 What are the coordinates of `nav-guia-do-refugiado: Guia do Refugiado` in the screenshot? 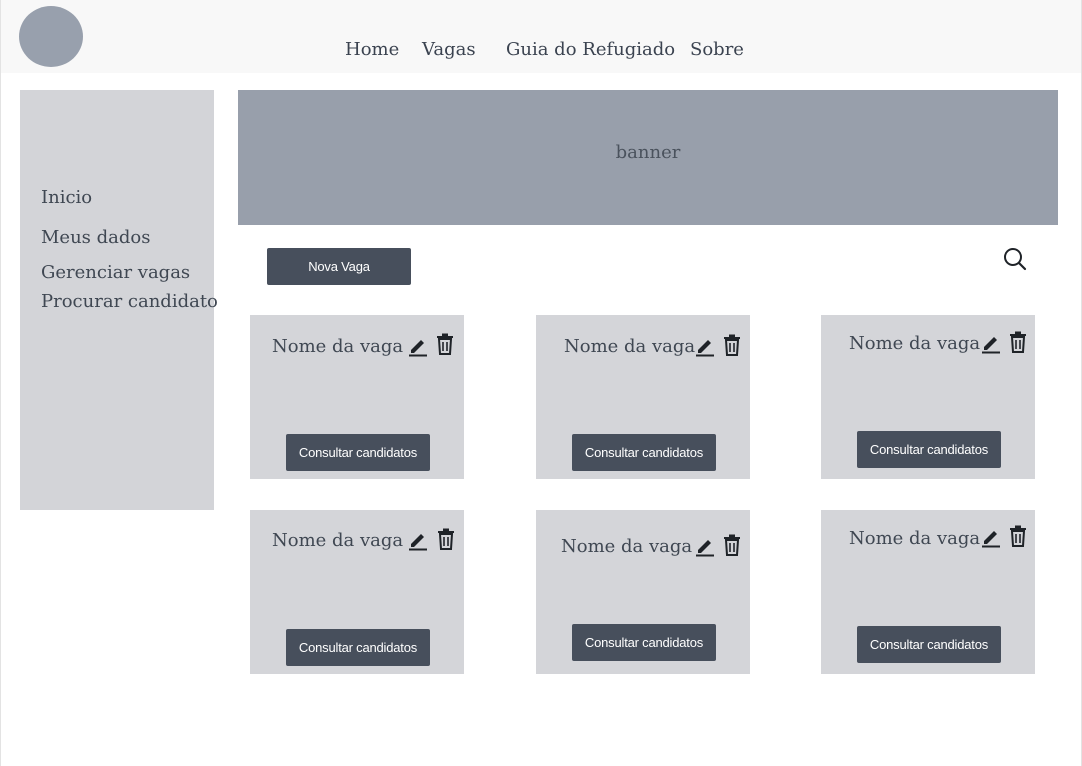 It's located at (590, 49).